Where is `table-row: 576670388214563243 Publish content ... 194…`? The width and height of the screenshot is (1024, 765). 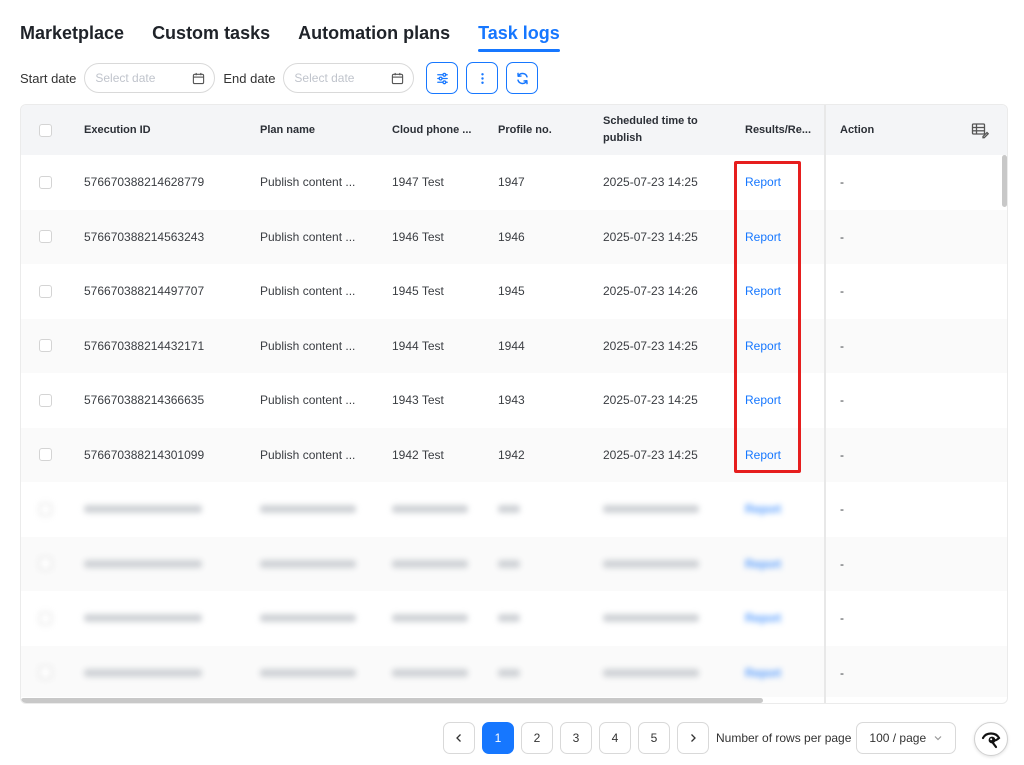 table-row: 576670388214563243 Publish content ... 194… is located at coordinates (514, 236).